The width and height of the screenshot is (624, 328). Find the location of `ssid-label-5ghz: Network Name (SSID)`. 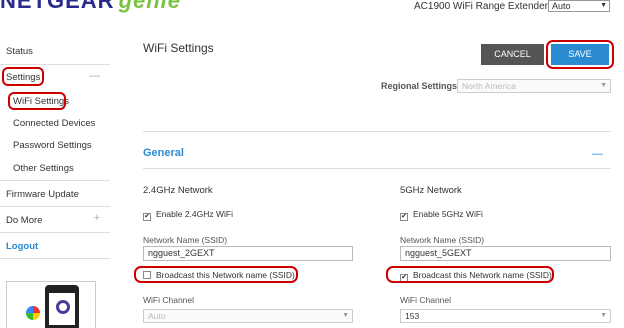

ssid-label-5ghz: Network Name (SSID) is located at coordinates (442, 240).